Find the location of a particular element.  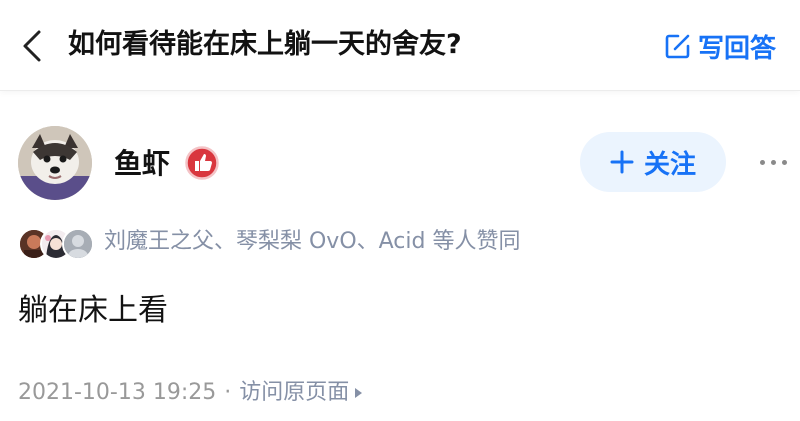

author-name: 鱼虾 is located at coordinates (142, 164).